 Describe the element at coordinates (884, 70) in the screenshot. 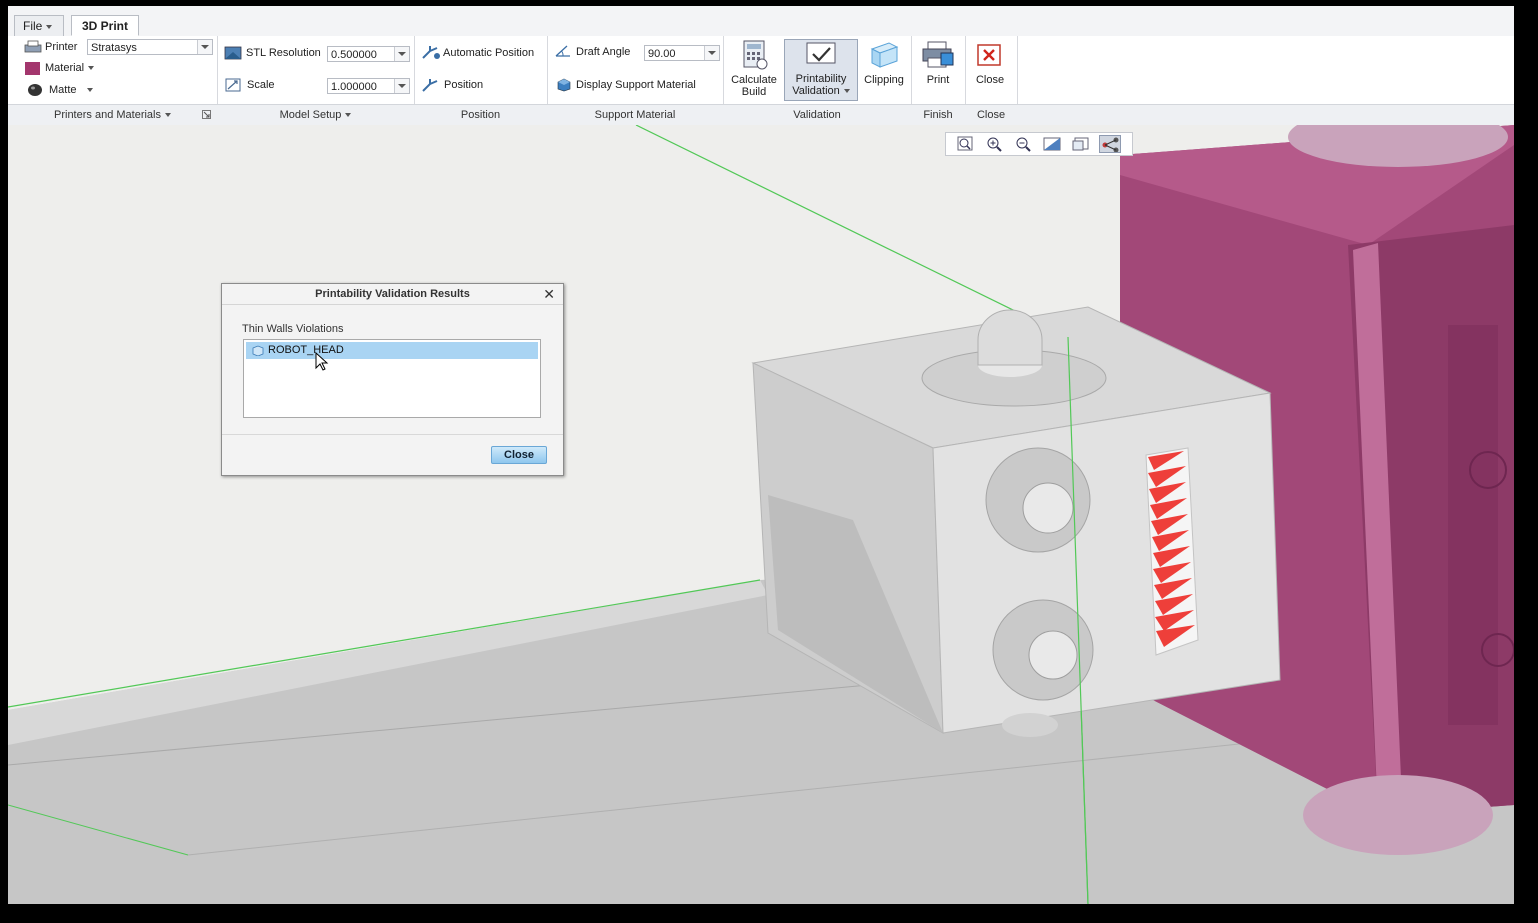

I see `clipping-button: Clipping` at that location.